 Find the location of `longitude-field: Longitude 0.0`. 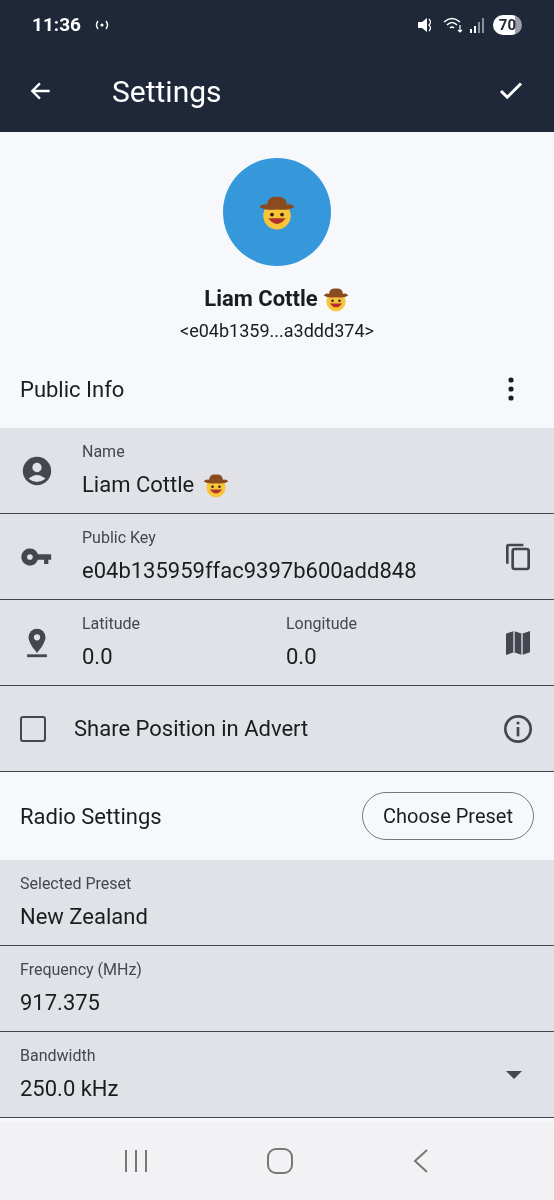

longitude-field: Longitude 0.0 is located at coordinates (388, 642).